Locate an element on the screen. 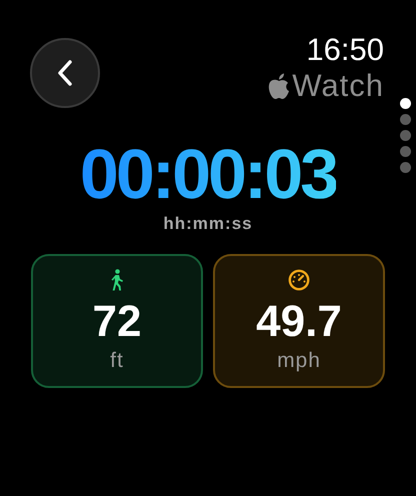  metric-value: 72 is located at coordinates (117, 322).